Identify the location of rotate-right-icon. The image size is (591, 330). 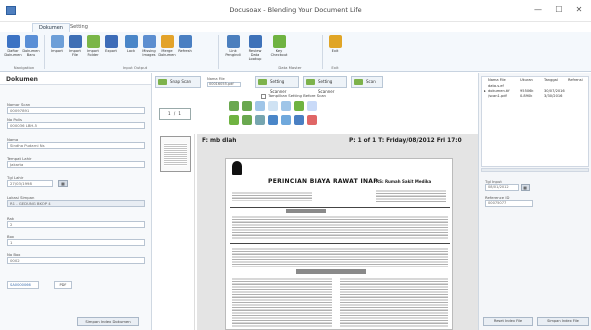
(247, 106).